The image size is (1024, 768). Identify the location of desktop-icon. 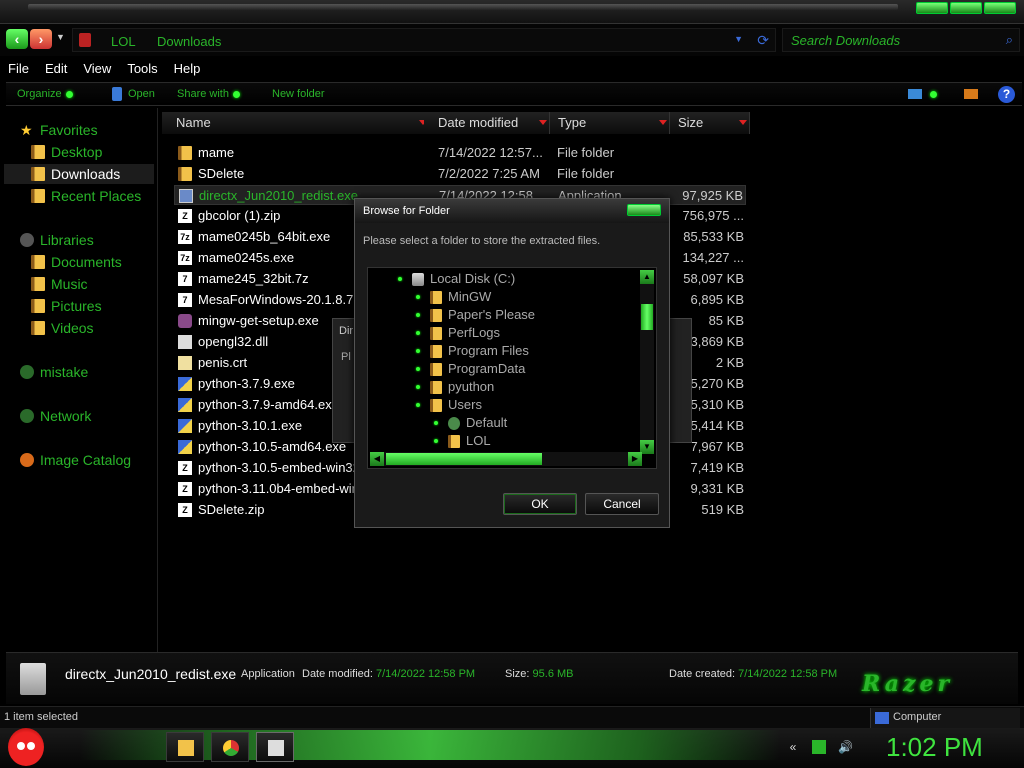
(38, 152).